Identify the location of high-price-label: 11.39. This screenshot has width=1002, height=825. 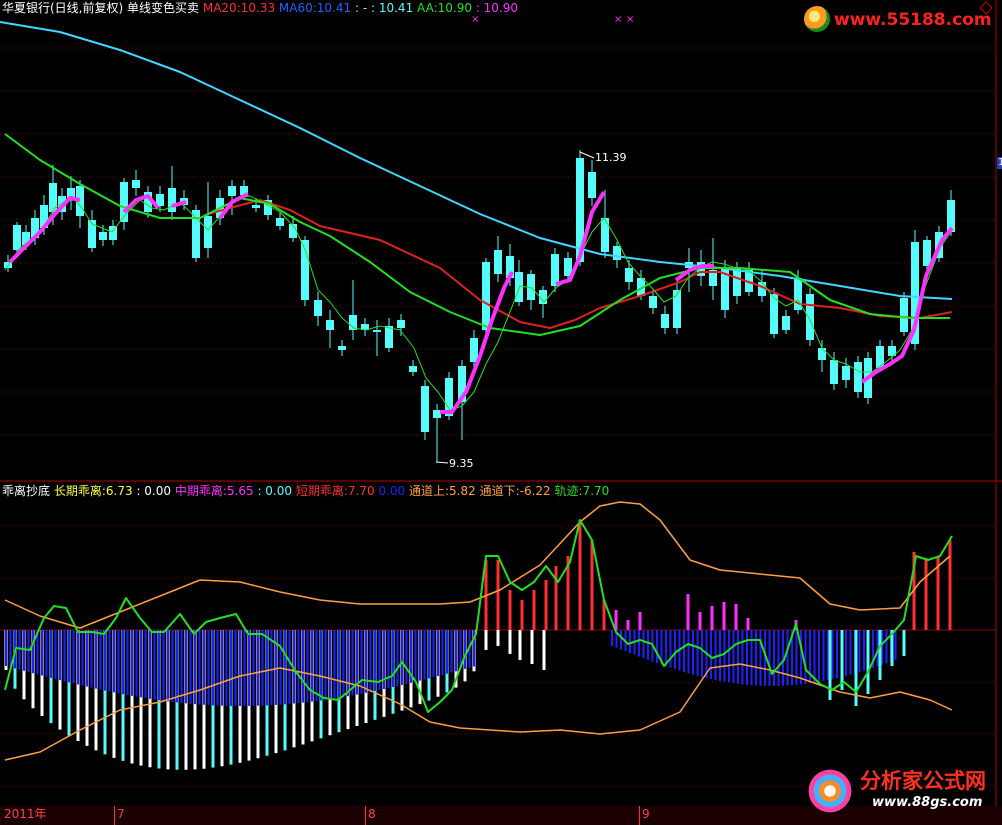
(611, 157).